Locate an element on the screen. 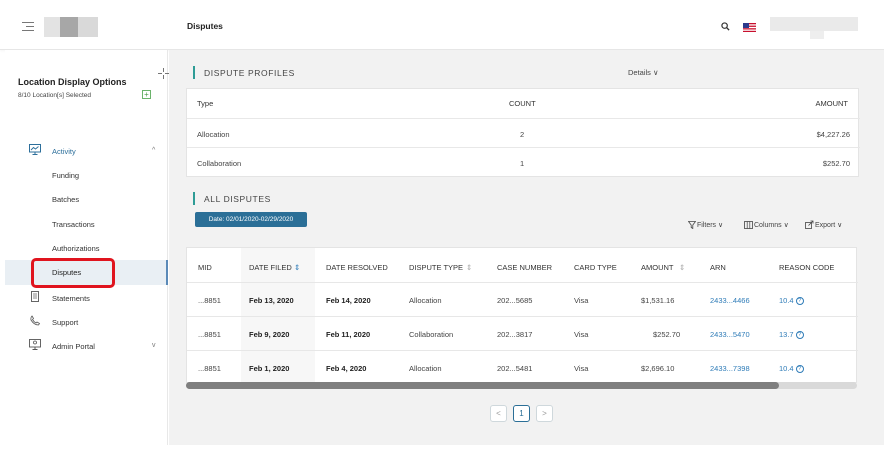 Image resolution: width=884 pixels, height=449 pixels. section-accent is located at coordinates (194, 72).